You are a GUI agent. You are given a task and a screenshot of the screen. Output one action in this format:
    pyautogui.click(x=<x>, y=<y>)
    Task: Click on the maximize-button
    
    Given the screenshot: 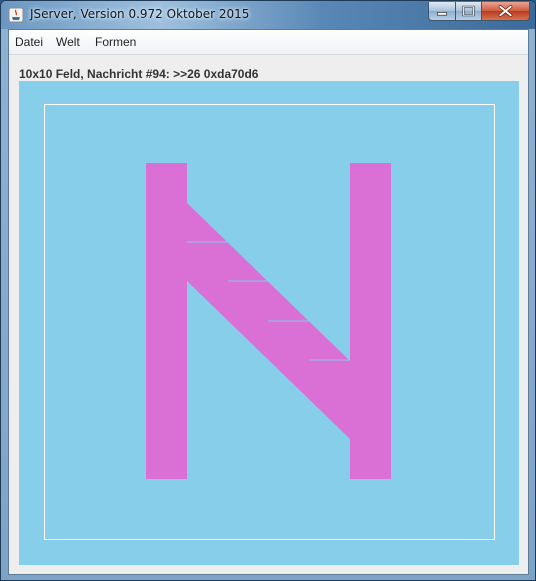 What is the action you would take?
    pyautogui.click(x=468, y=11)
    